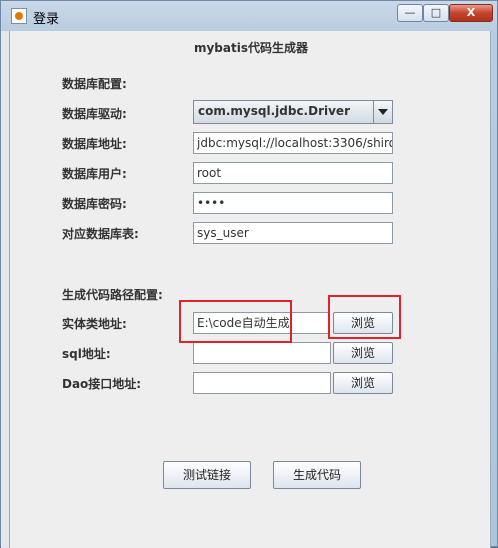  I want to click on test-connection-button: 测试链接, so click(207, 475).